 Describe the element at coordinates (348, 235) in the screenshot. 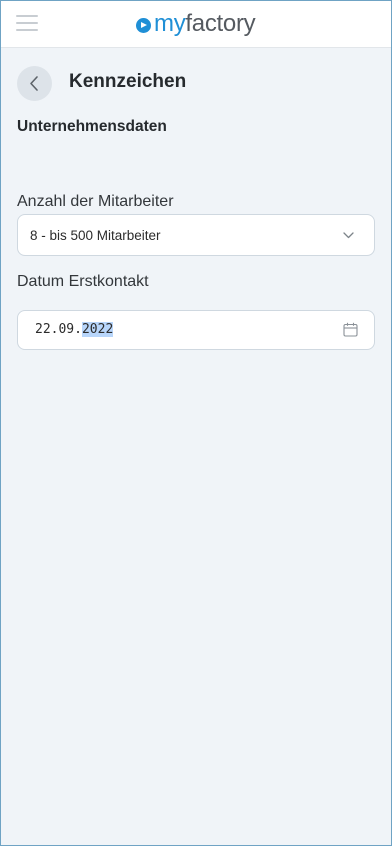

I see `chevron-down-icon` at that location.